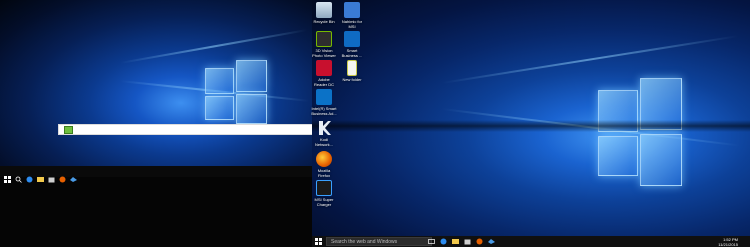  I want to click on left-taskbar, so click(156, 174).